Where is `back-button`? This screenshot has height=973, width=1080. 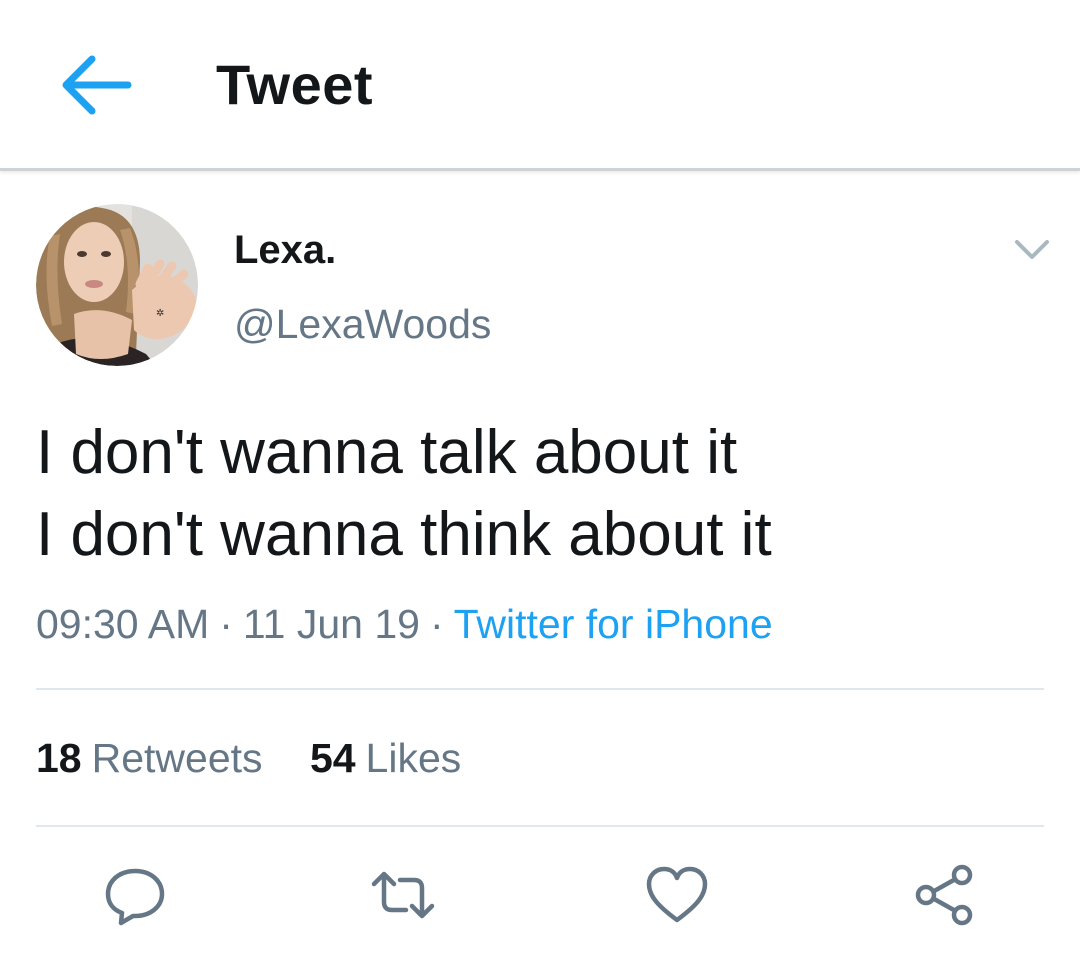
back-button is located at coordinates (97, 85).